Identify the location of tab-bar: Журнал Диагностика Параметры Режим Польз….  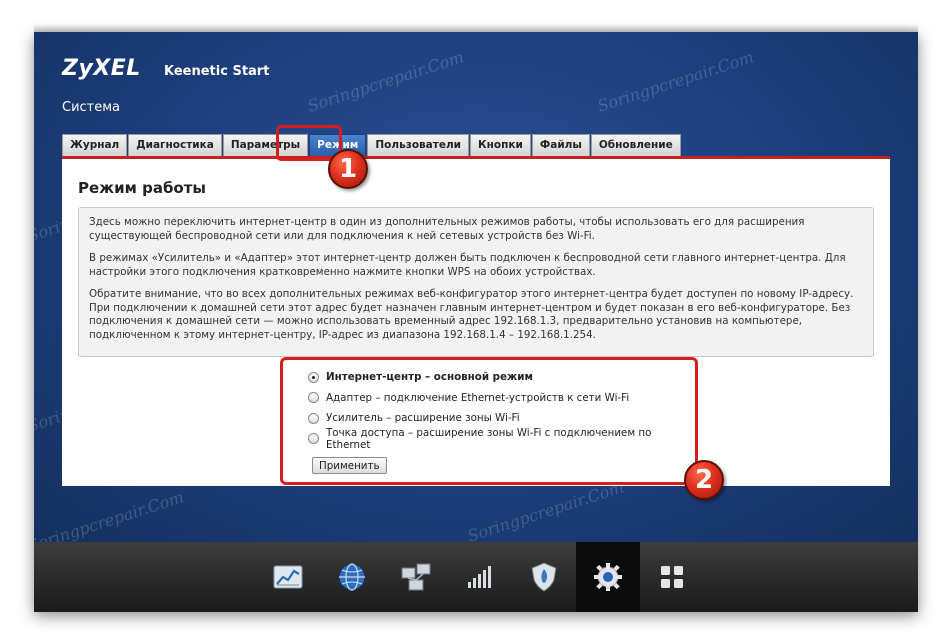
(372, 145).